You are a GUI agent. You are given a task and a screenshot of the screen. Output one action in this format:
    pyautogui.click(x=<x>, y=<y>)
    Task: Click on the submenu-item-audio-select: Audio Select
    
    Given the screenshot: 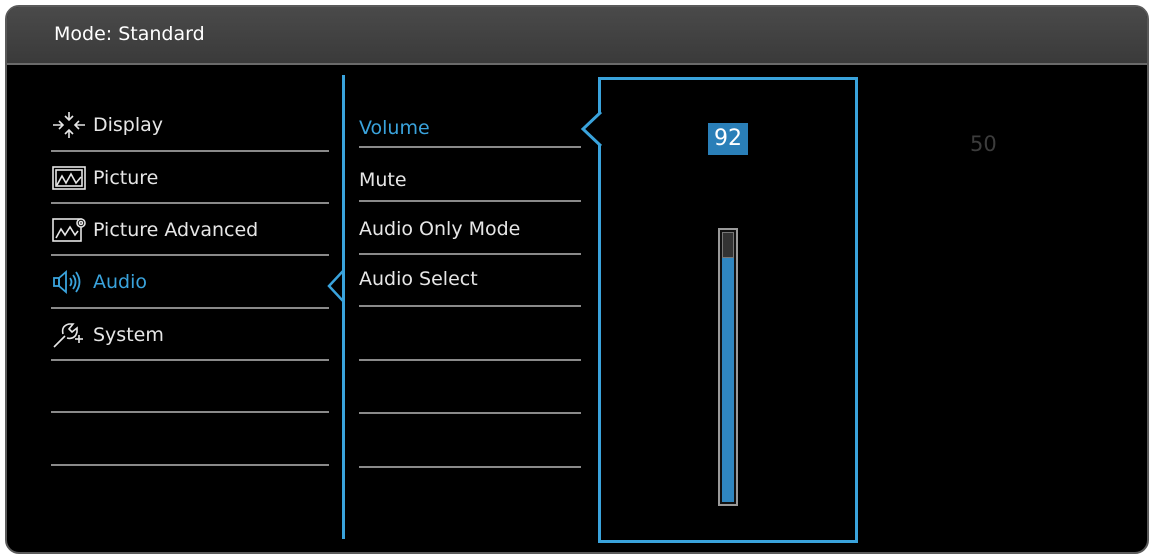 What is the action you would take?
    pyautogui.click(x=470, y=279)
    